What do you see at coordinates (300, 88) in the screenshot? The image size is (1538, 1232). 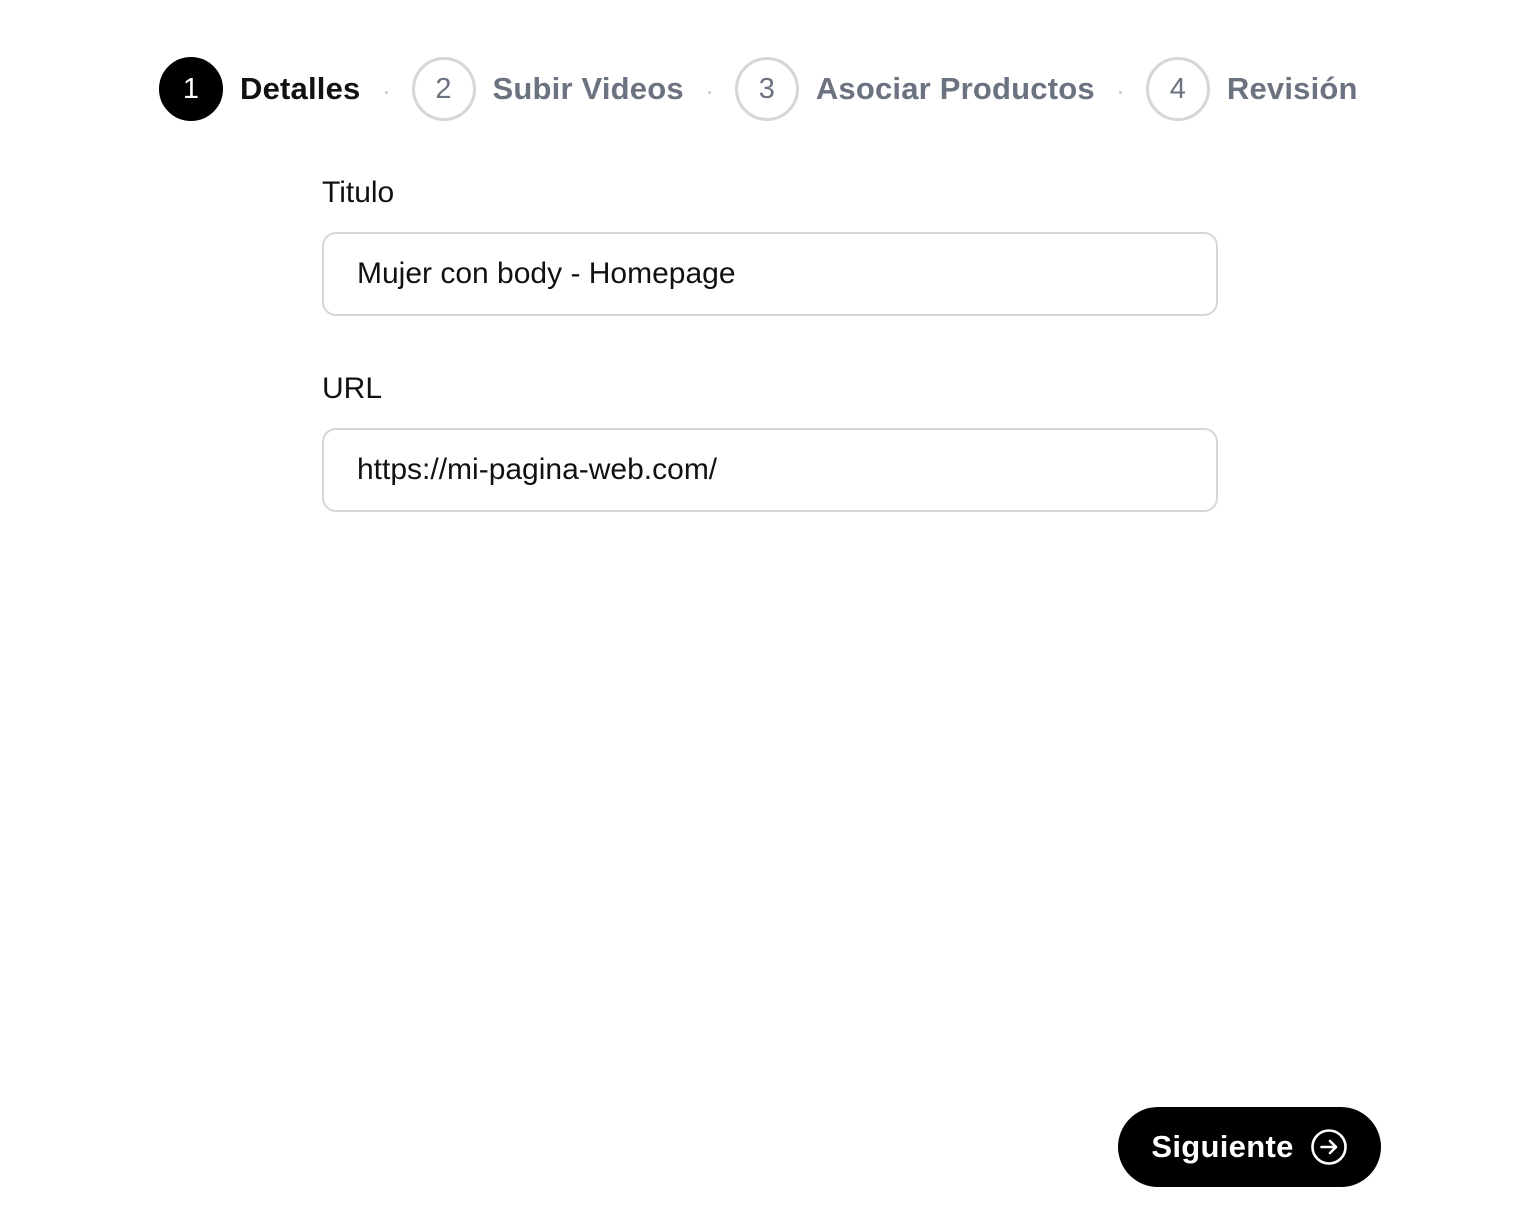 I see `step-label: Detalles` at bounding box center [300, 88].